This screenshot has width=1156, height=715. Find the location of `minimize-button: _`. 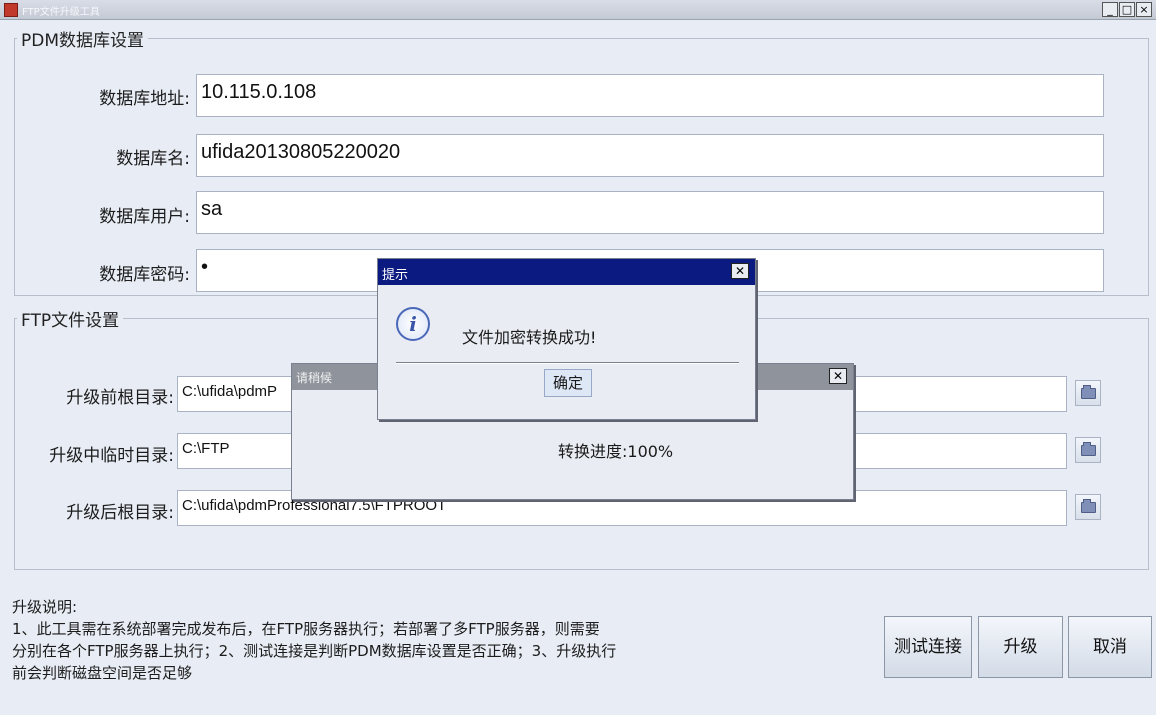

minimize-button: _ is located at coordinates (1110, 9).